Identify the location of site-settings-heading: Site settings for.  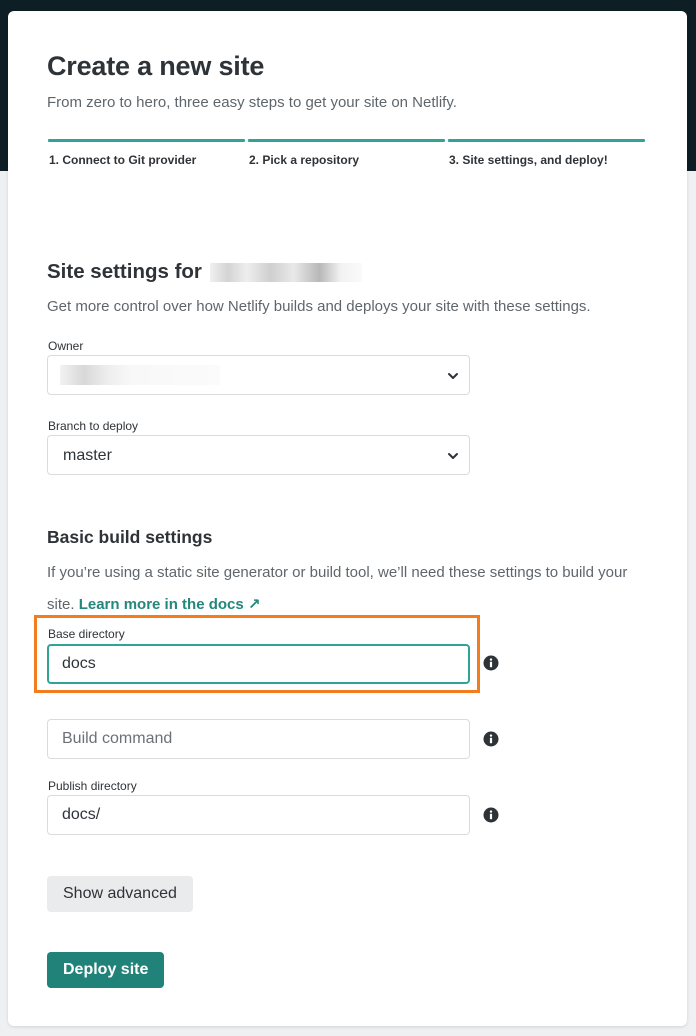
(204, 272).